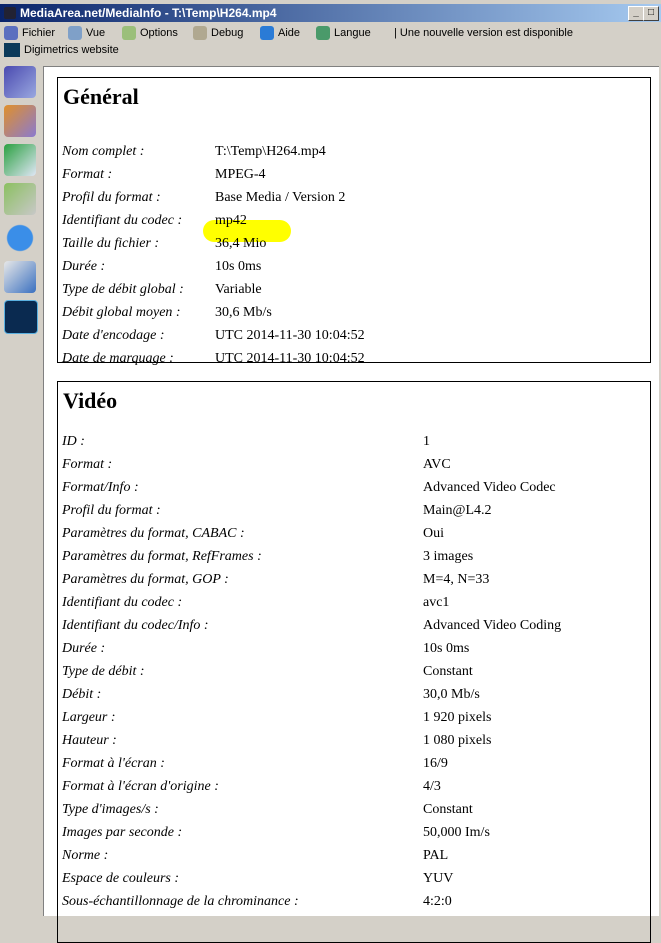 Image resolution: width=661 pixels, height=943 pixels. I want to click on info-row: Paramètres du format, GOP : M=4, N=33, so click(354, 579).